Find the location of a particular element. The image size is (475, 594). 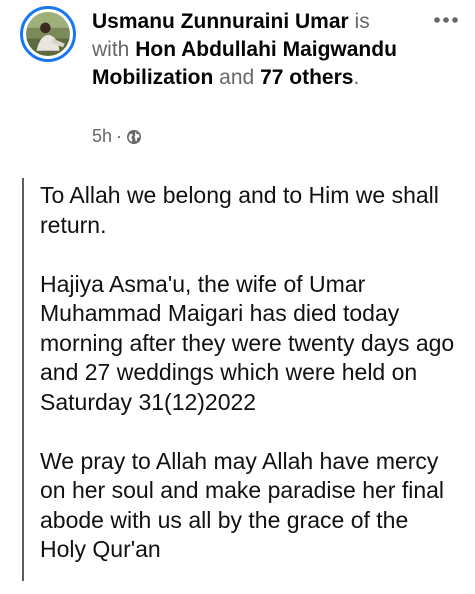

and-text: and is located at coordinates (237, 77).